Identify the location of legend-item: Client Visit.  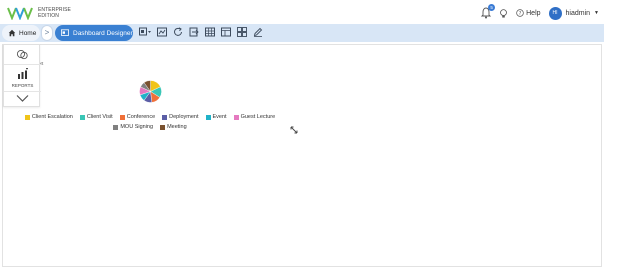
(96, 117).